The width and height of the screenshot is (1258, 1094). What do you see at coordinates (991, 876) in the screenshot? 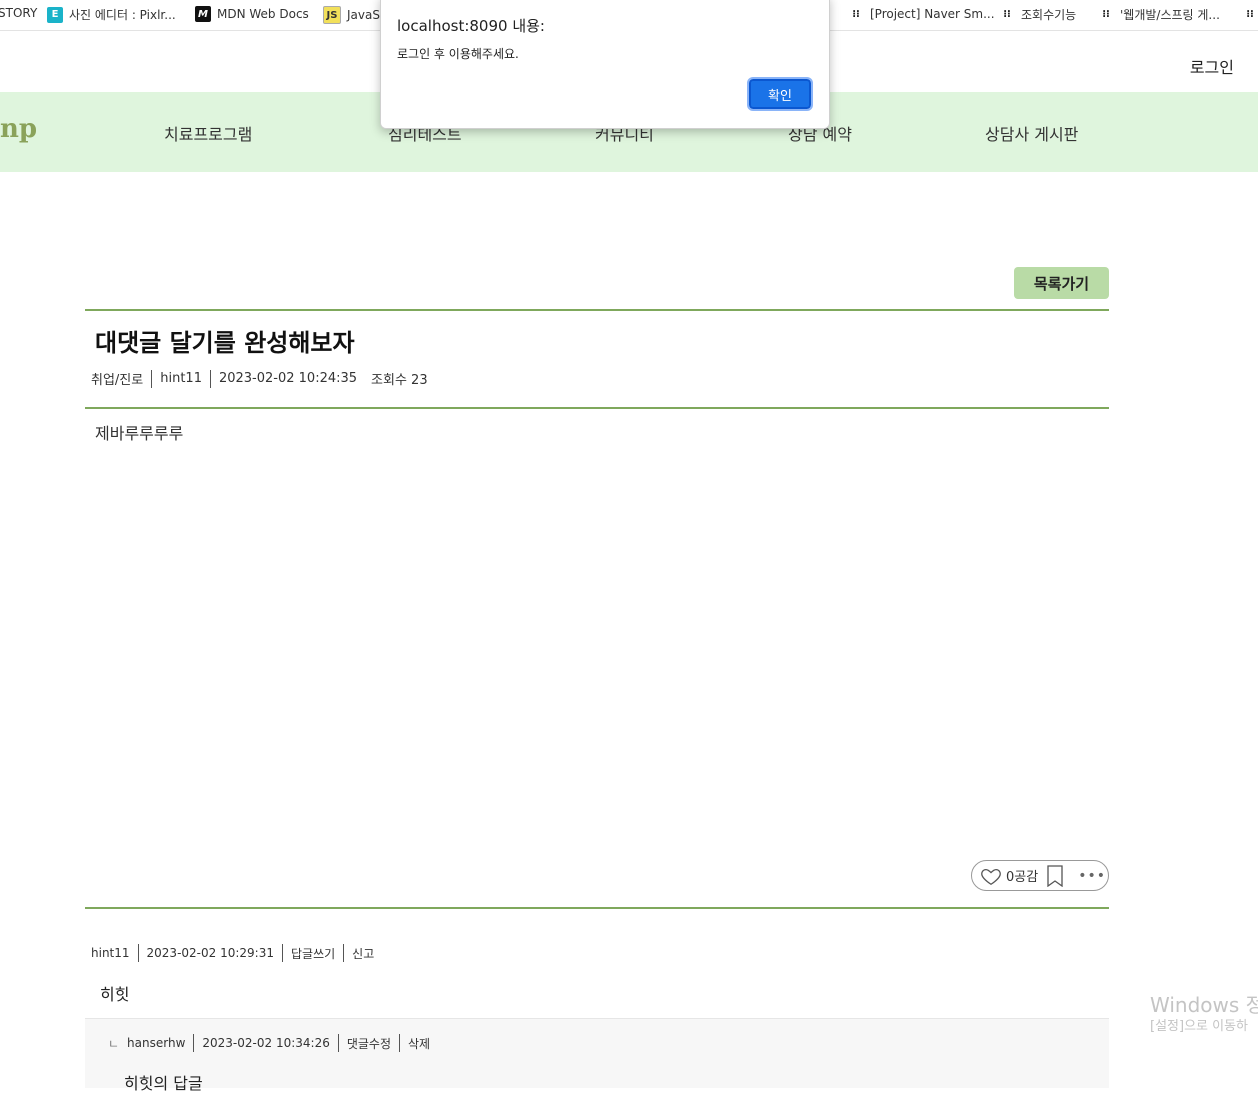
I see `heart-icon` at bounding box center [991, 876].